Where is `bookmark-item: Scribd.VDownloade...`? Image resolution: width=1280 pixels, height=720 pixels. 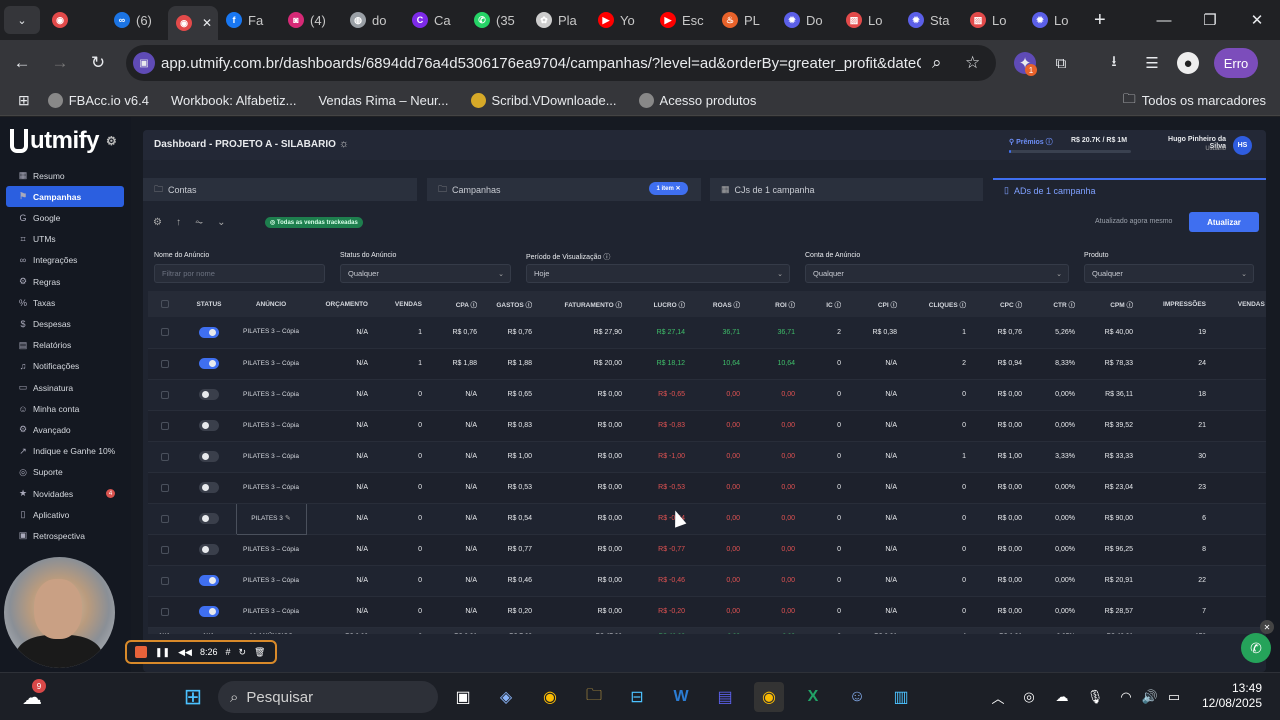 bookmark-item: Scribd.VDownloade... is located at coordinates (543, 100).